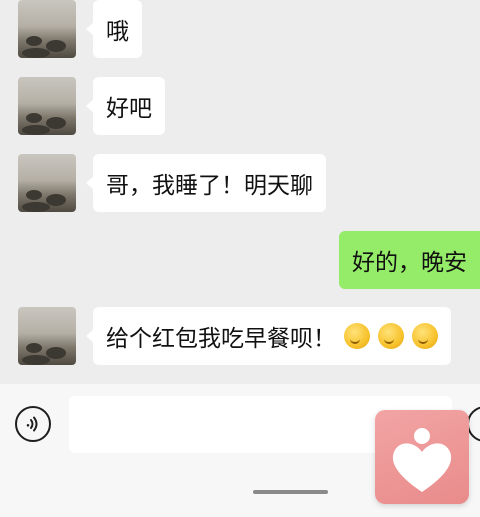 This screenshot has height=517, width=480. I want to click on message-text: 给个红包我吃早餐呗！, so click(221, 339).